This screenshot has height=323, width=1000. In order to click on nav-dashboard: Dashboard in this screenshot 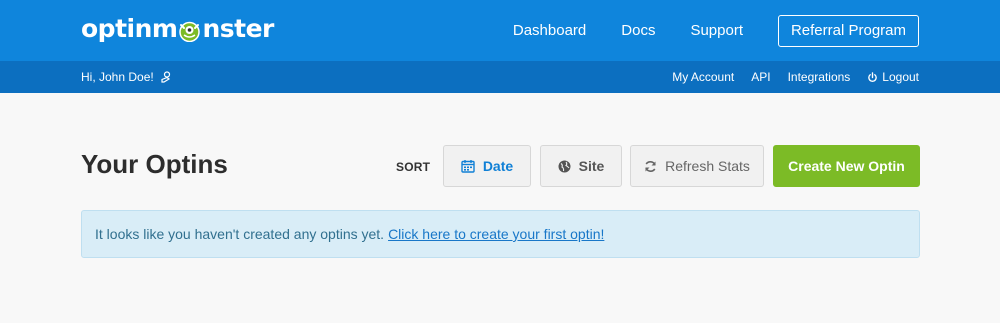, I will do `click(549, 30)`.